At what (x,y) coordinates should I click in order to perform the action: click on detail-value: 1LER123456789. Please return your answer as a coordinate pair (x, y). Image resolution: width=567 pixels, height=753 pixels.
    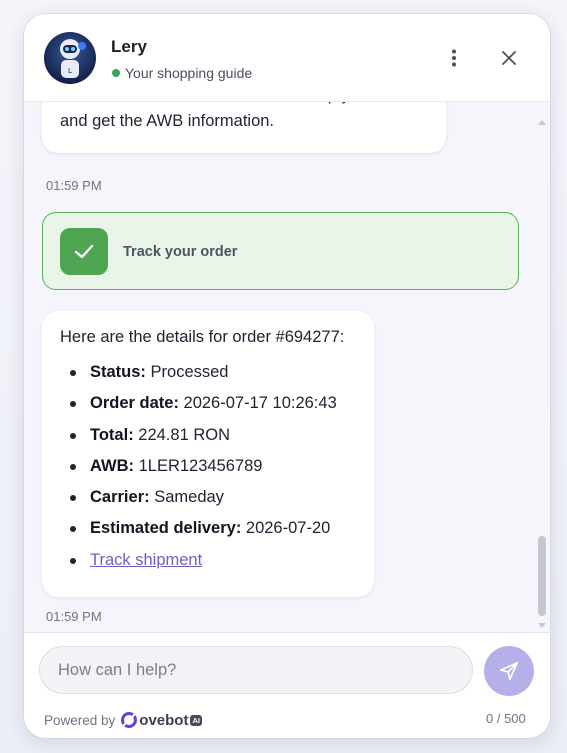
    Looking at the image, I should click on (200, 465).